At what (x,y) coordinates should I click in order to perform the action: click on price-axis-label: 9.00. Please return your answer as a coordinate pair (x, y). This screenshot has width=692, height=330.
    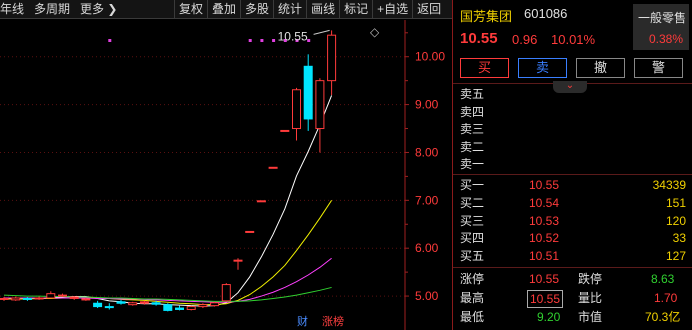
    Looking at the image, I should click on (427, 105).